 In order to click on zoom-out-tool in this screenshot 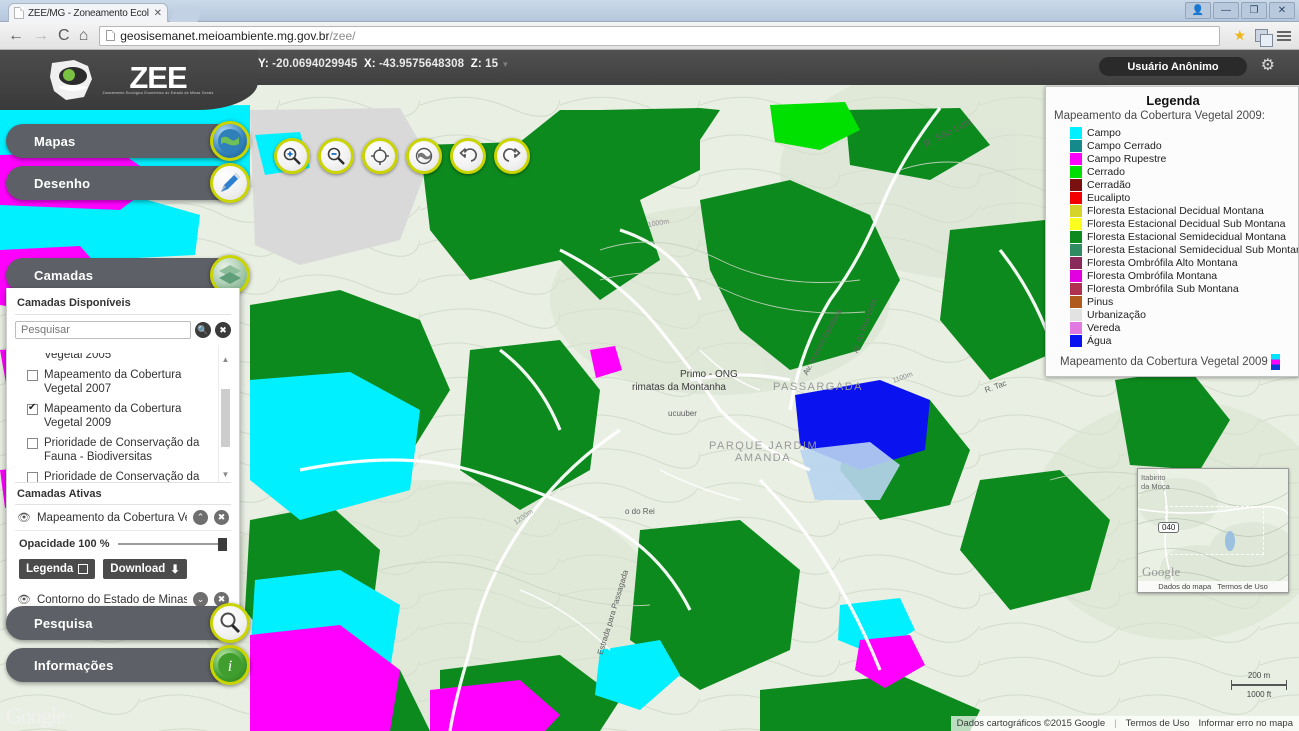, I will do `click(336, 156)`.